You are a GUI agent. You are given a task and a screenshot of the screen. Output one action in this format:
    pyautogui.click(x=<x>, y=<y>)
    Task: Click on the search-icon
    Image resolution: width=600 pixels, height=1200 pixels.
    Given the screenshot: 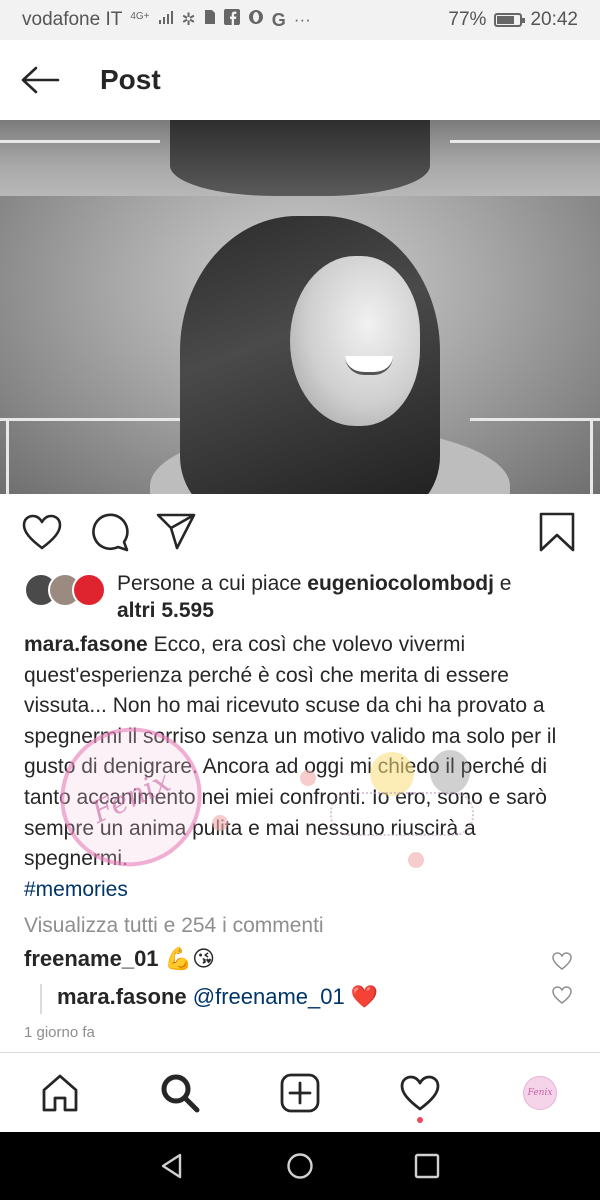 What is the action you would take?
    pyautogui.click(x=180, y=1093)
    